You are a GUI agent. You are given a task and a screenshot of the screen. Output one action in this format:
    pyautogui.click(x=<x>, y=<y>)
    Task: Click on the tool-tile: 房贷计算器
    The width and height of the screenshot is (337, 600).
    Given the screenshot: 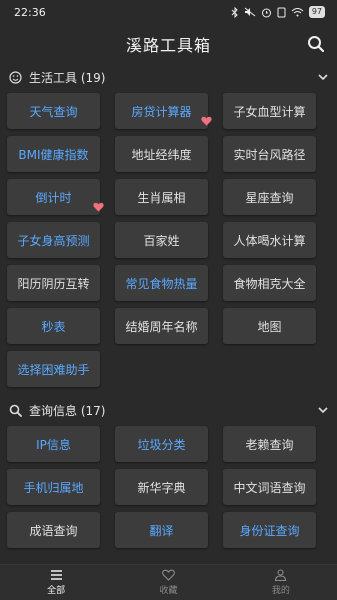 What is the action you would take?
    pyautogui.click(x=163, y=111)
    